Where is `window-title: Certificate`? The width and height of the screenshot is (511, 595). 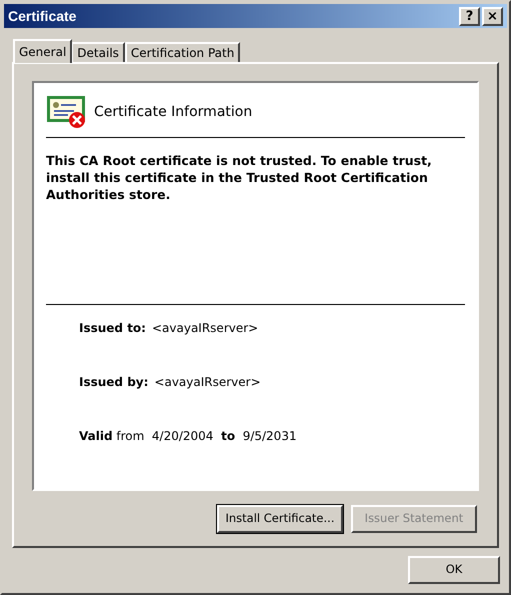
window-title: Certificate is located at coordinates (42, 16).